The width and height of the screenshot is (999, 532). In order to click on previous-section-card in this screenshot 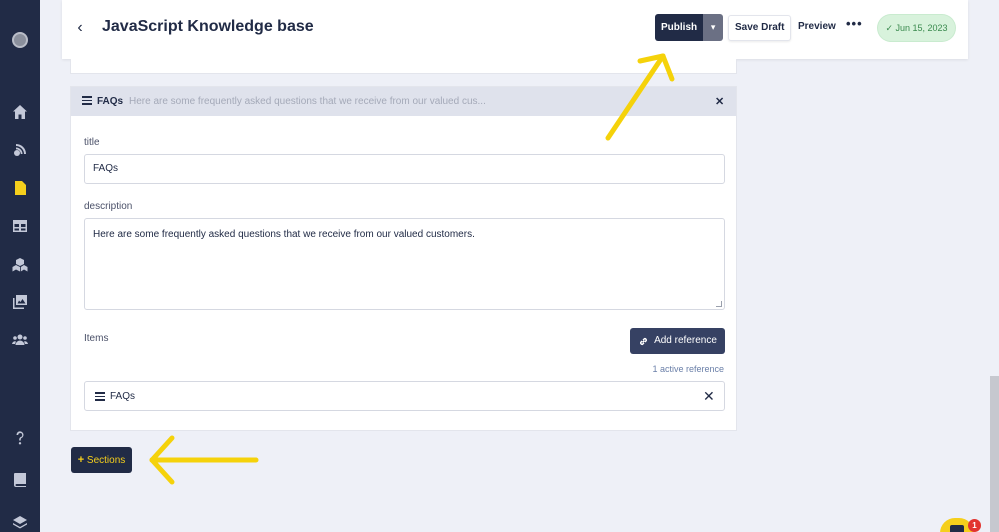, I will do `click(403, 66)`.